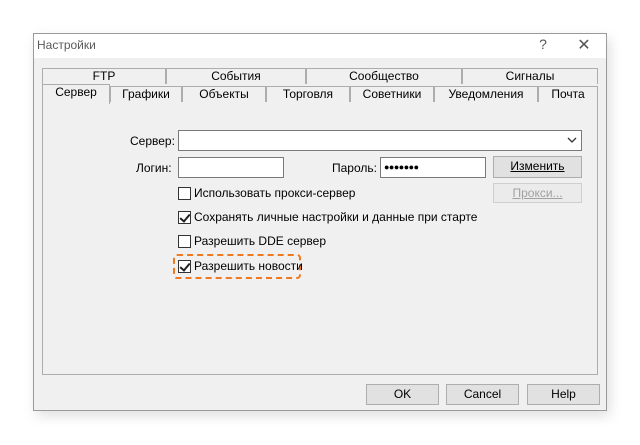 This screenshot has width=640, height=445. Describe the element at coordinates (154, 168) in the screenshot. I see `login-label: Логин:` at that location.